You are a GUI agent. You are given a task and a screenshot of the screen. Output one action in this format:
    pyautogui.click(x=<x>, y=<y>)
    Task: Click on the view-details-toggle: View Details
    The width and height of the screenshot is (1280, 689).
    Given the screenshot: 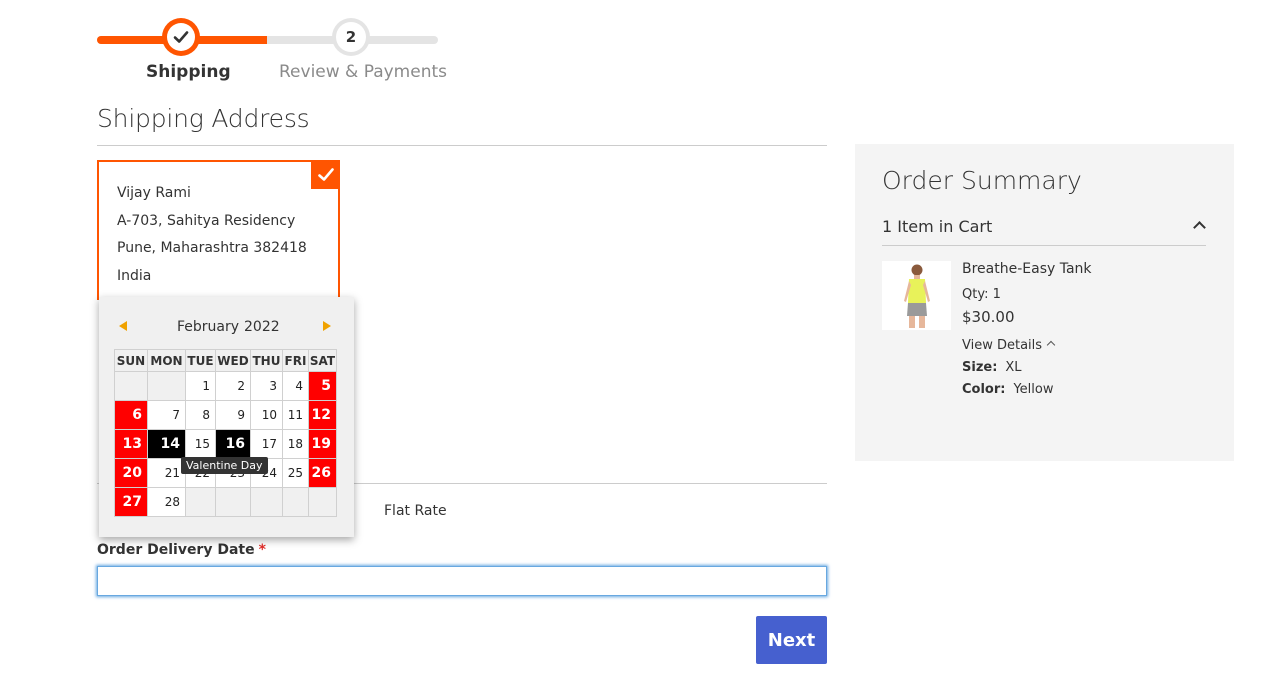 What is the action you would take?
    pyautogui.click(x=1009, y=345)
    